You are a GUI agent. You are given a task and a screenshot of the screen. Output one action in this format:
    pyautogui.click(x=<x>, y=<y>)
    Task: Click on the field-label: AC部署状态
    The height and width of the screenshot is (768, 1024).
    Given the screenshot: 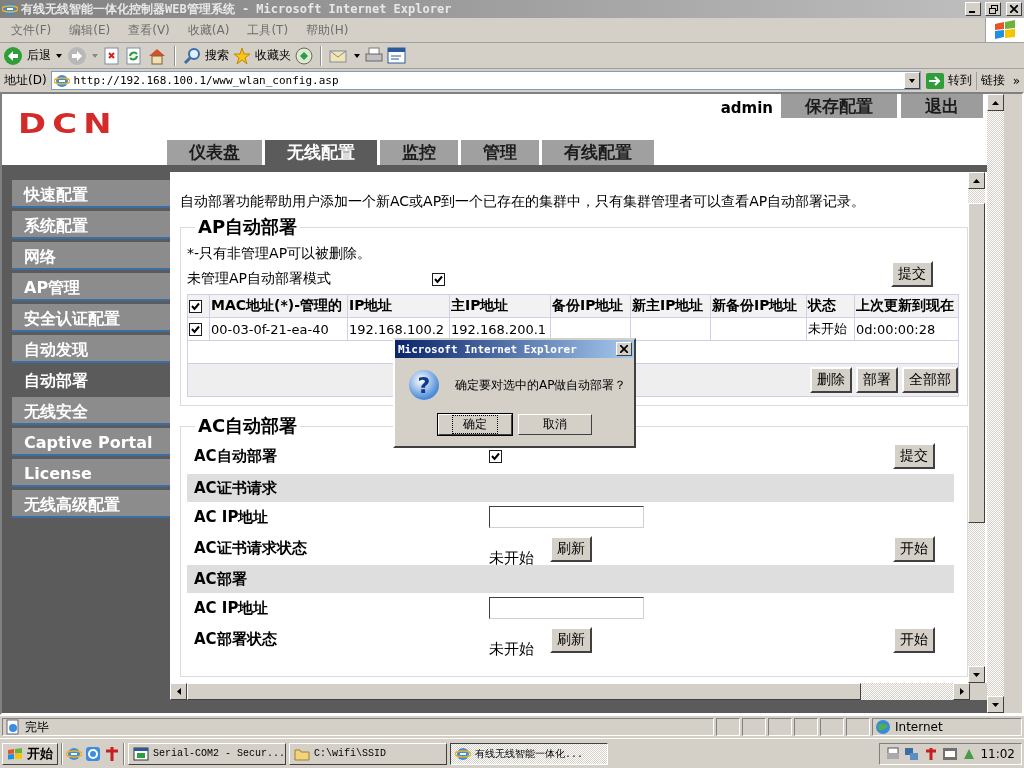 What is the action you would take?
    pyautogui.click(x=235, y=639)
    